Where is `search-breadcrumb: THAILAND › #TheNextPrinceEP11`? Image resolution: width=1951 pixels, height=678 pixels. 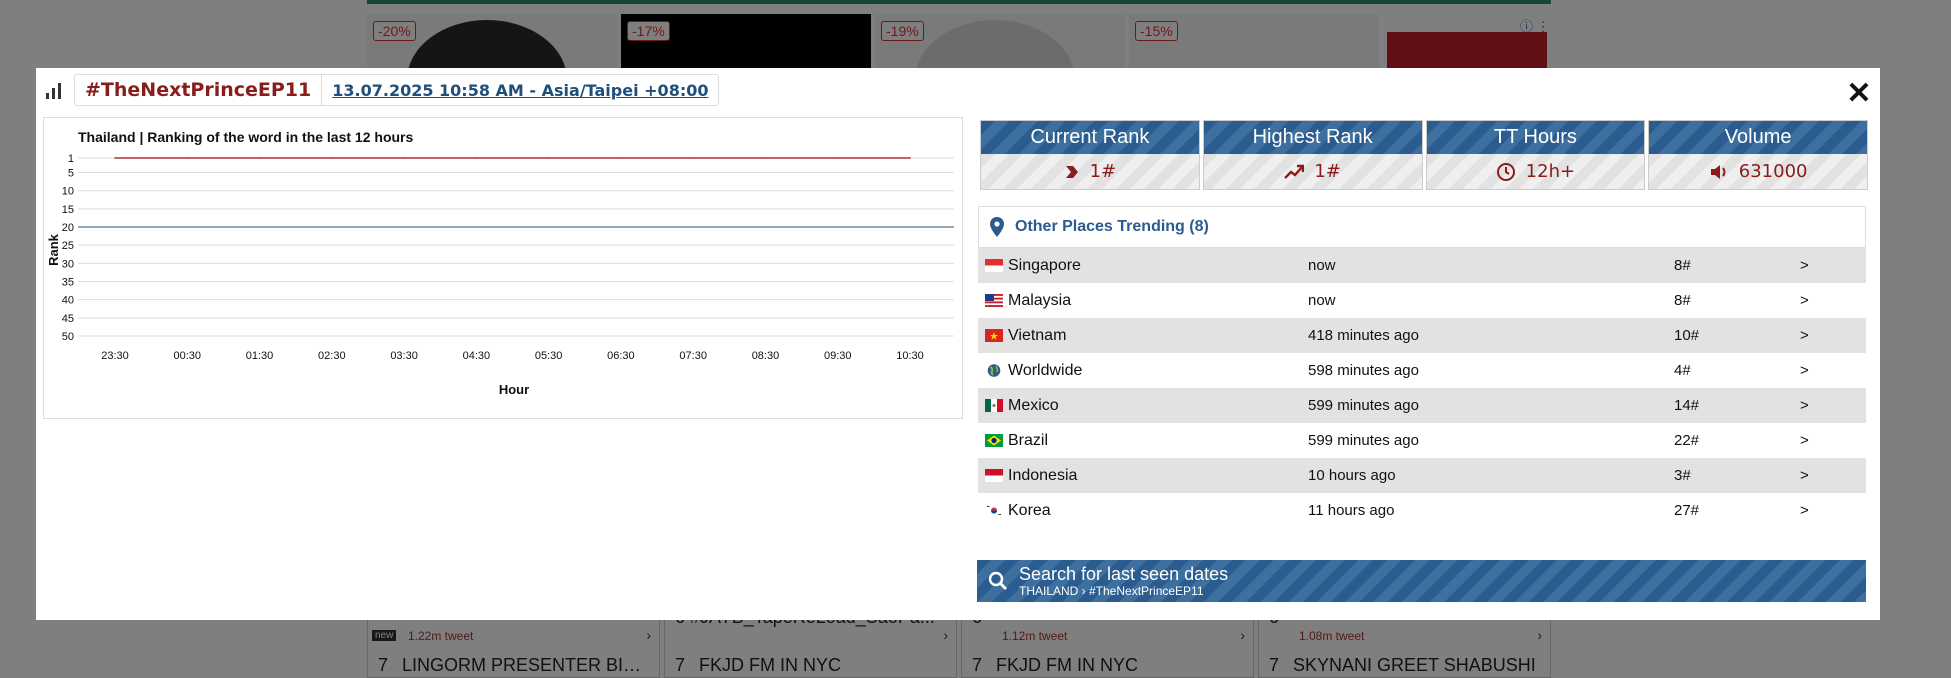
search-breadcrumb: THAILAND › #TheNextPrinceEP11 is located at coordinates (1111, 591).